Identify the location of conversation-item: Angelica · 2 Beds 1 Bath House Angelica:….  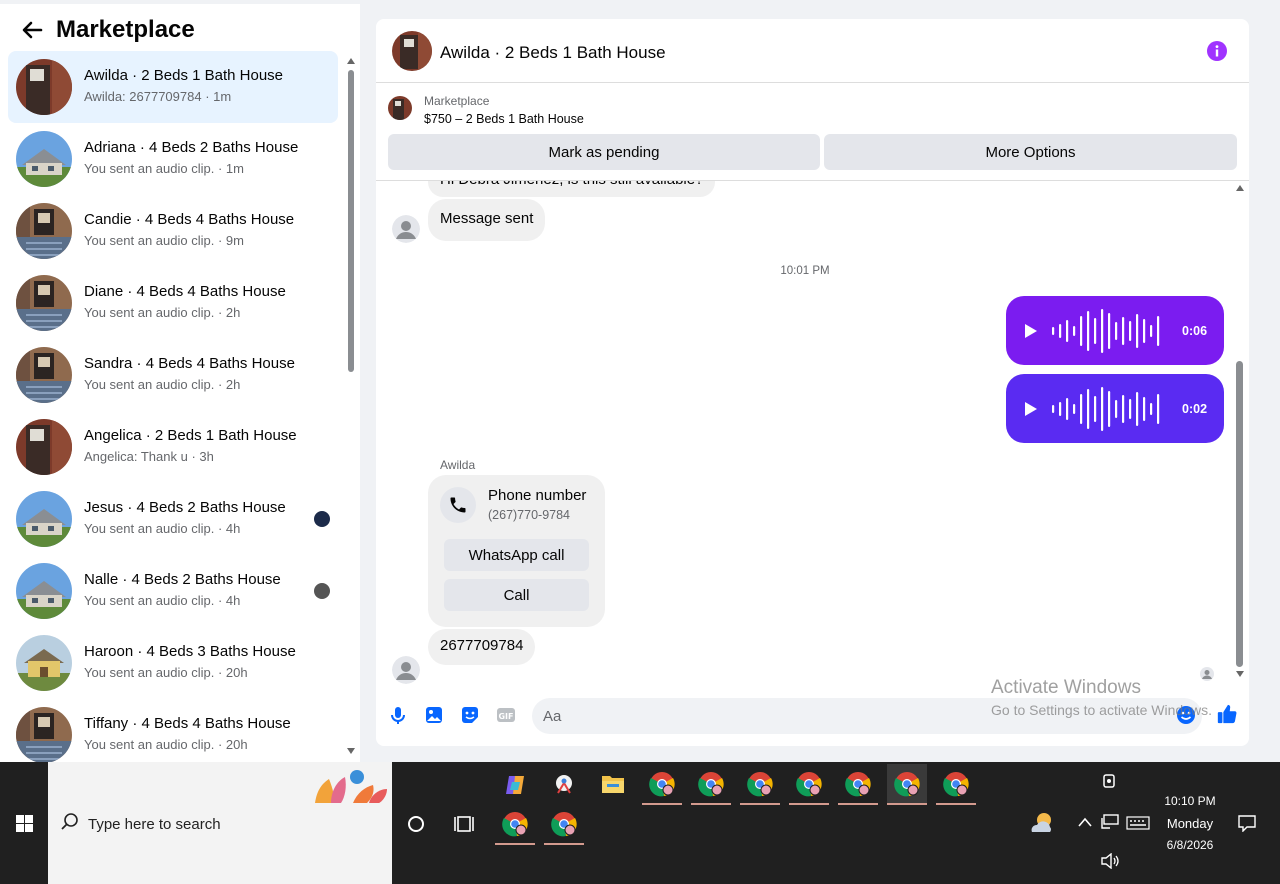
(173, 447).